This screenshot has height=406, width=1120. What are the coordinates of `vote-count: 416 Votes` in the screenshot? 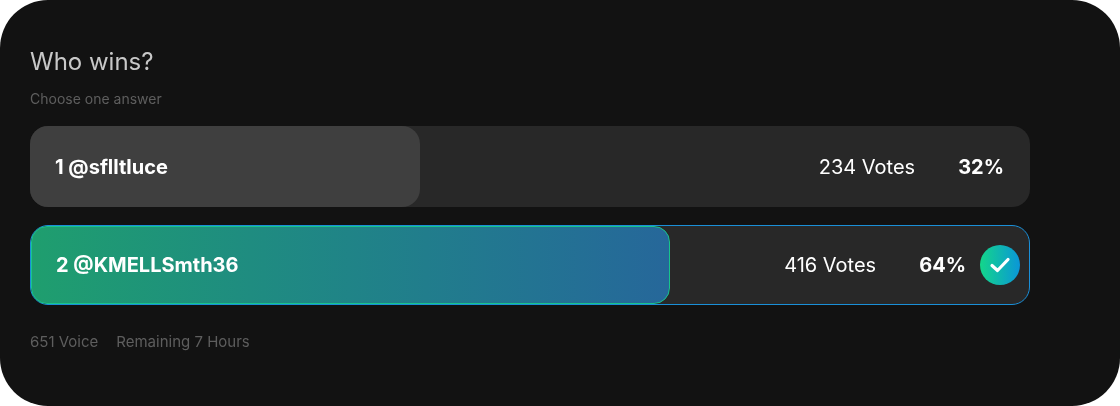 It's located at (830, 265).